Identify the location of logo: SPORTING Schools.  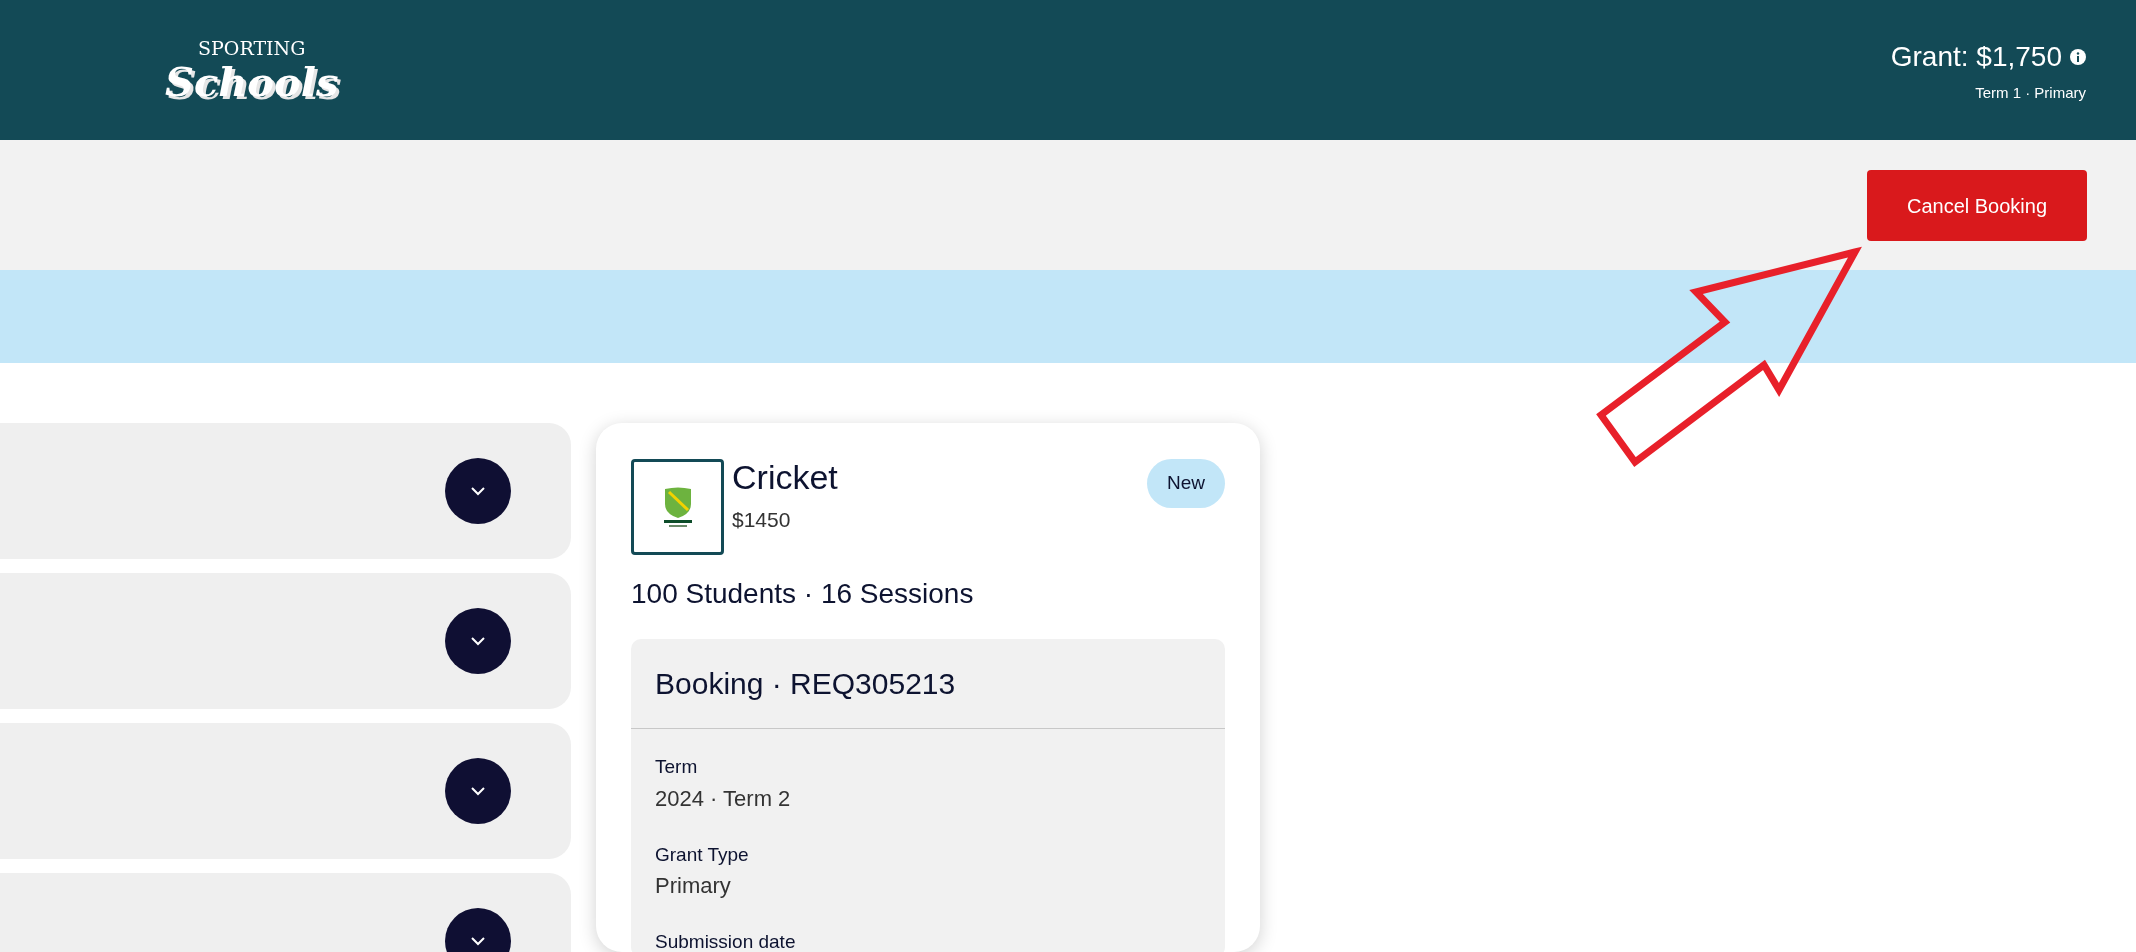
(252, 70).